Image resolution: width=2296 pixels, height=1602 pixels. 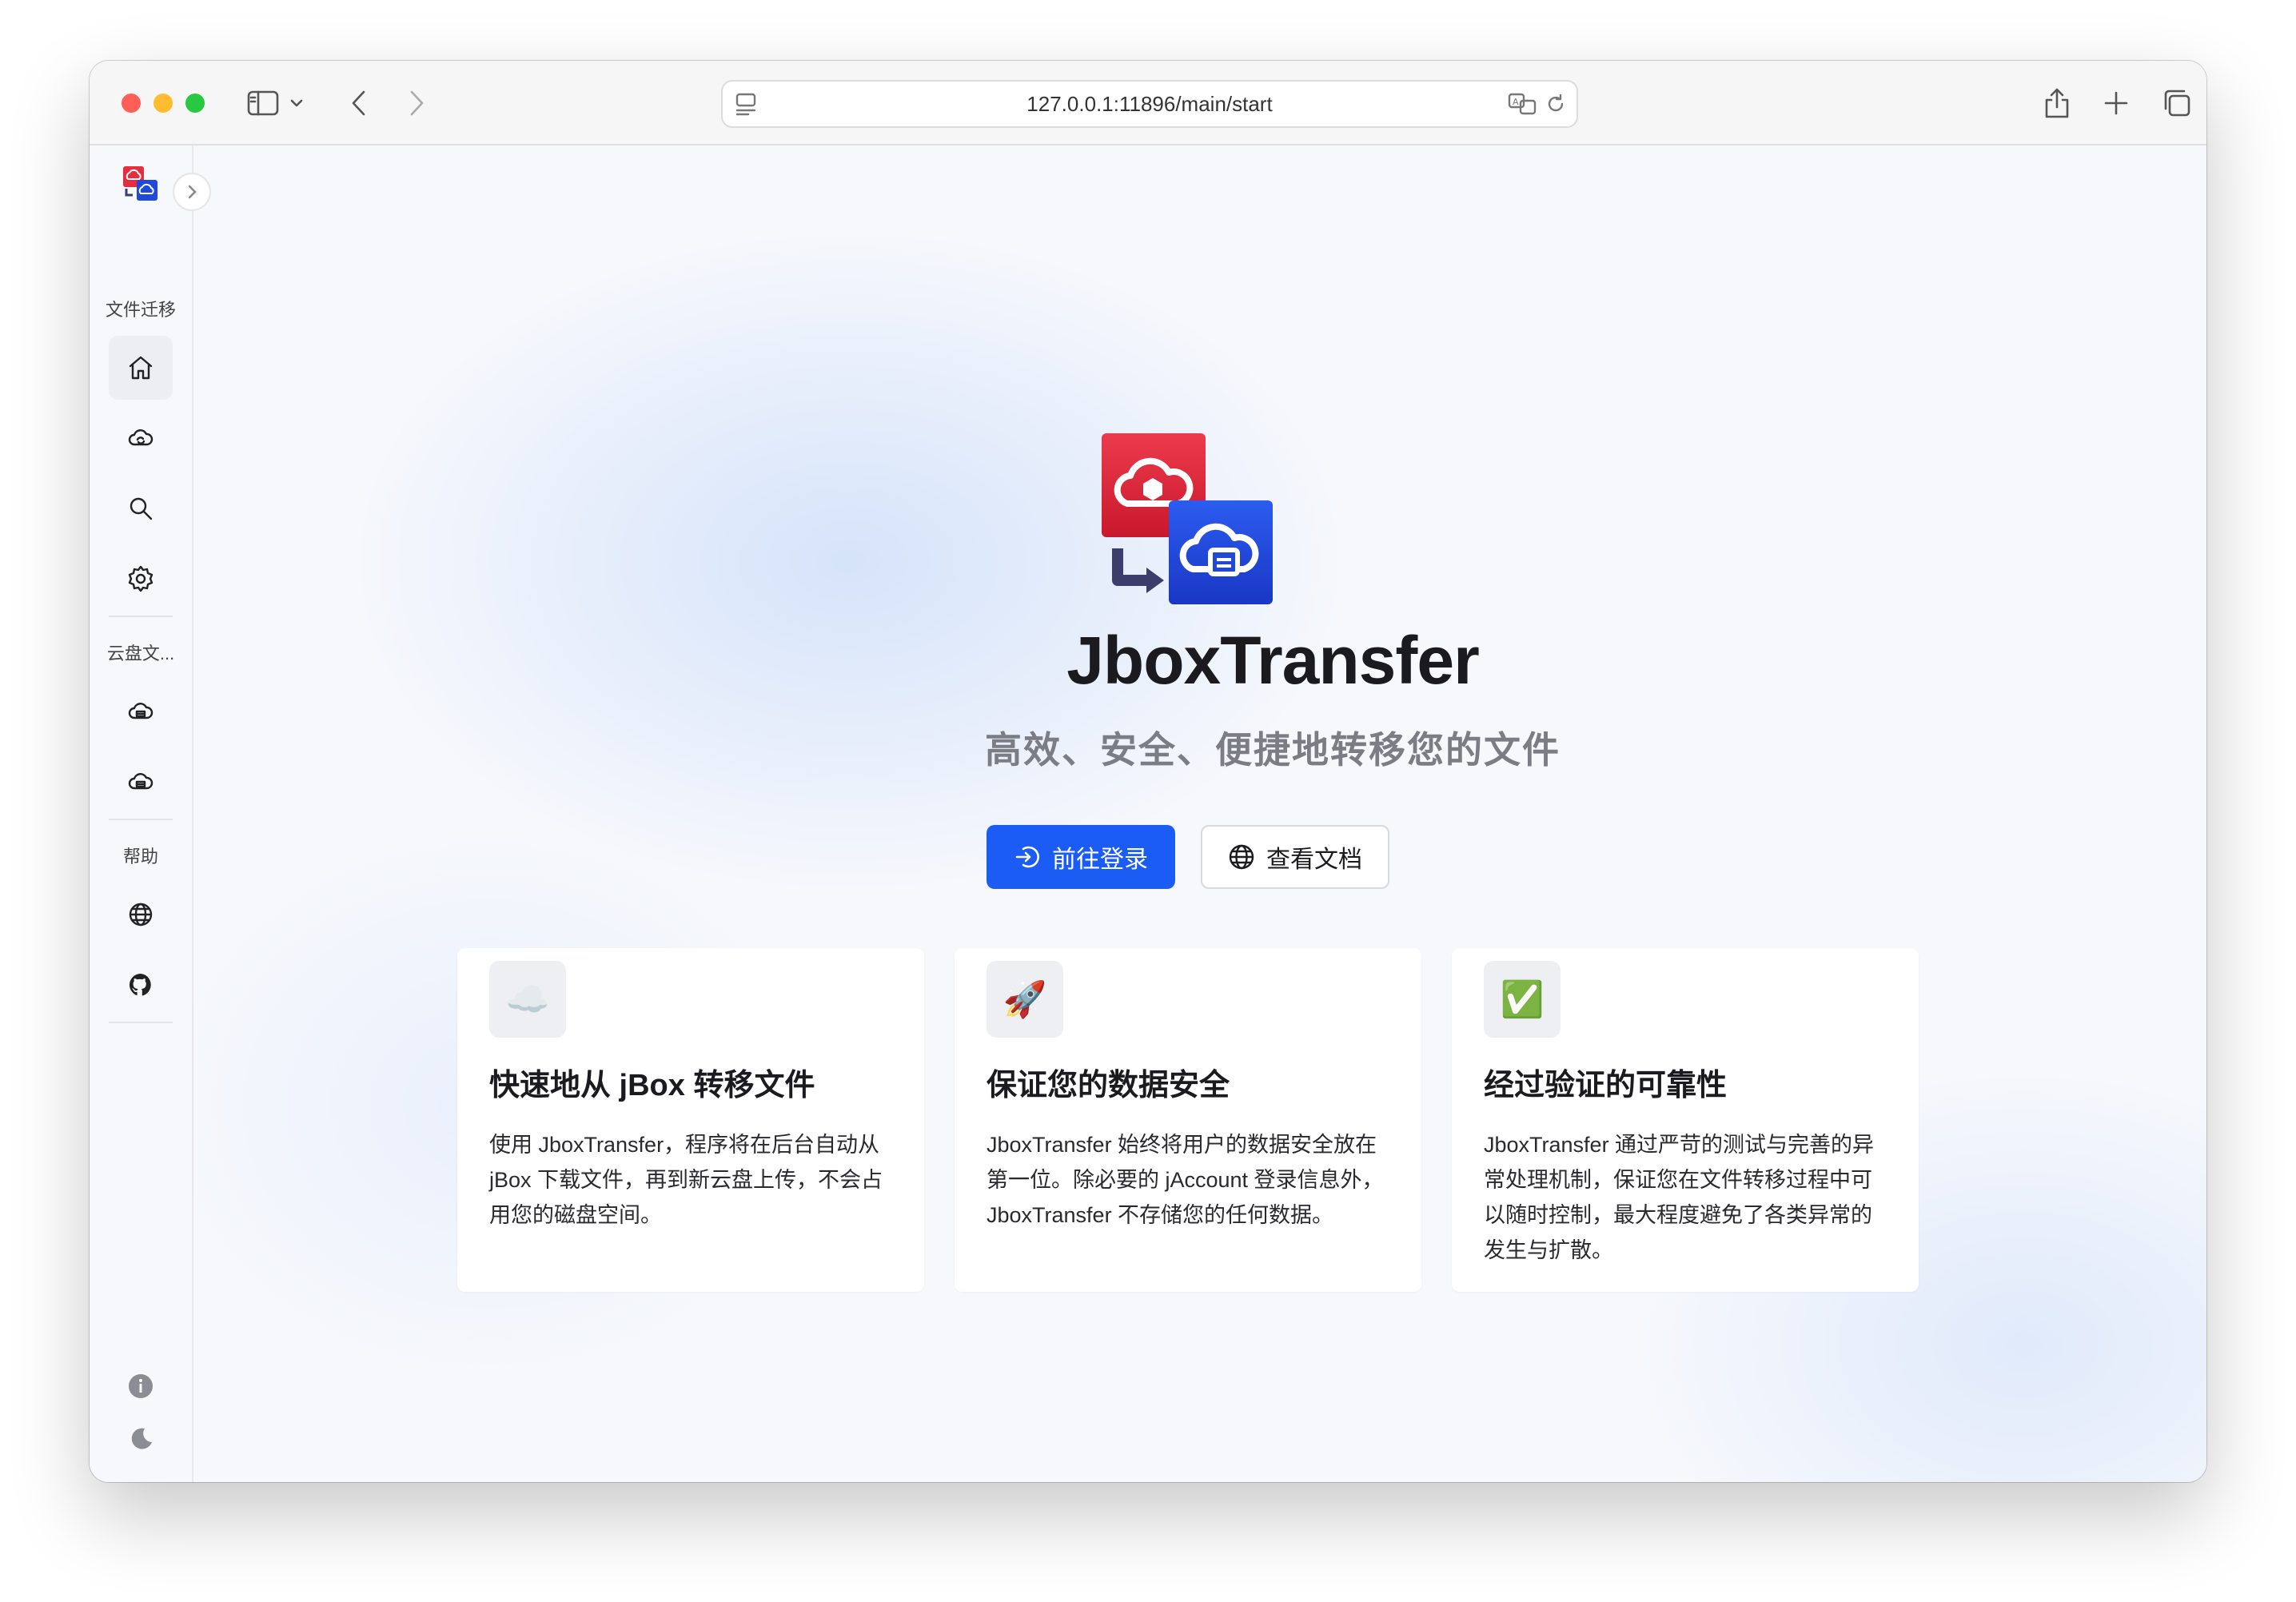 I want to click on checkmark-icon: ✅, so click(x=1522, y=1000).